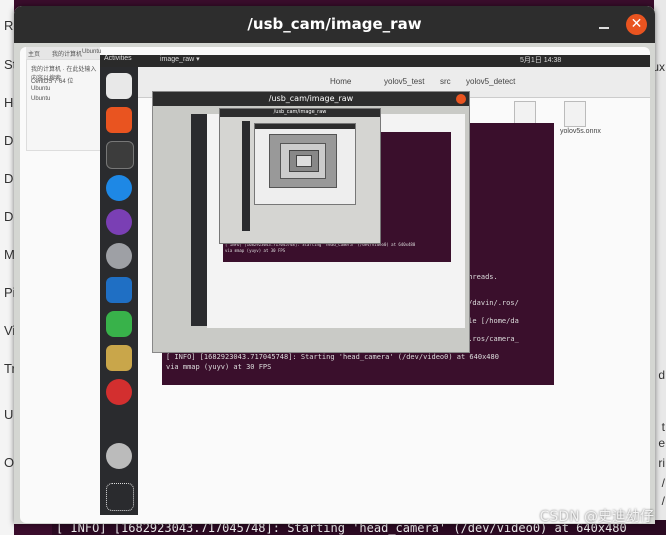  I want to click on github-icon, so click(119, 222).